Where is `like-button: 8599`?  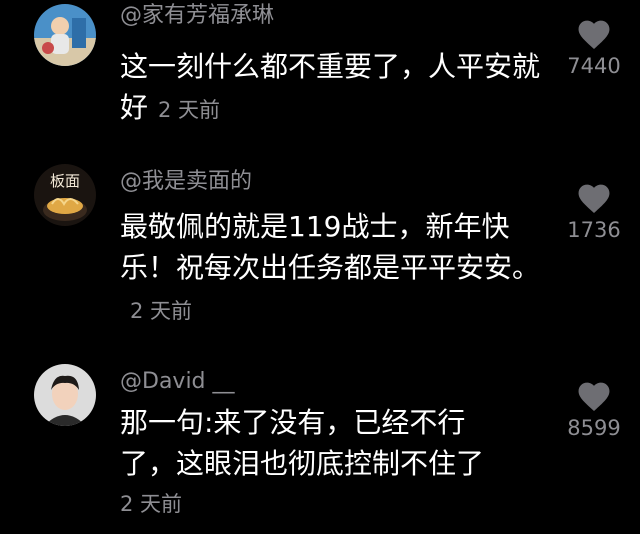 like-button: 8599 is located at coordinates (594, 409).